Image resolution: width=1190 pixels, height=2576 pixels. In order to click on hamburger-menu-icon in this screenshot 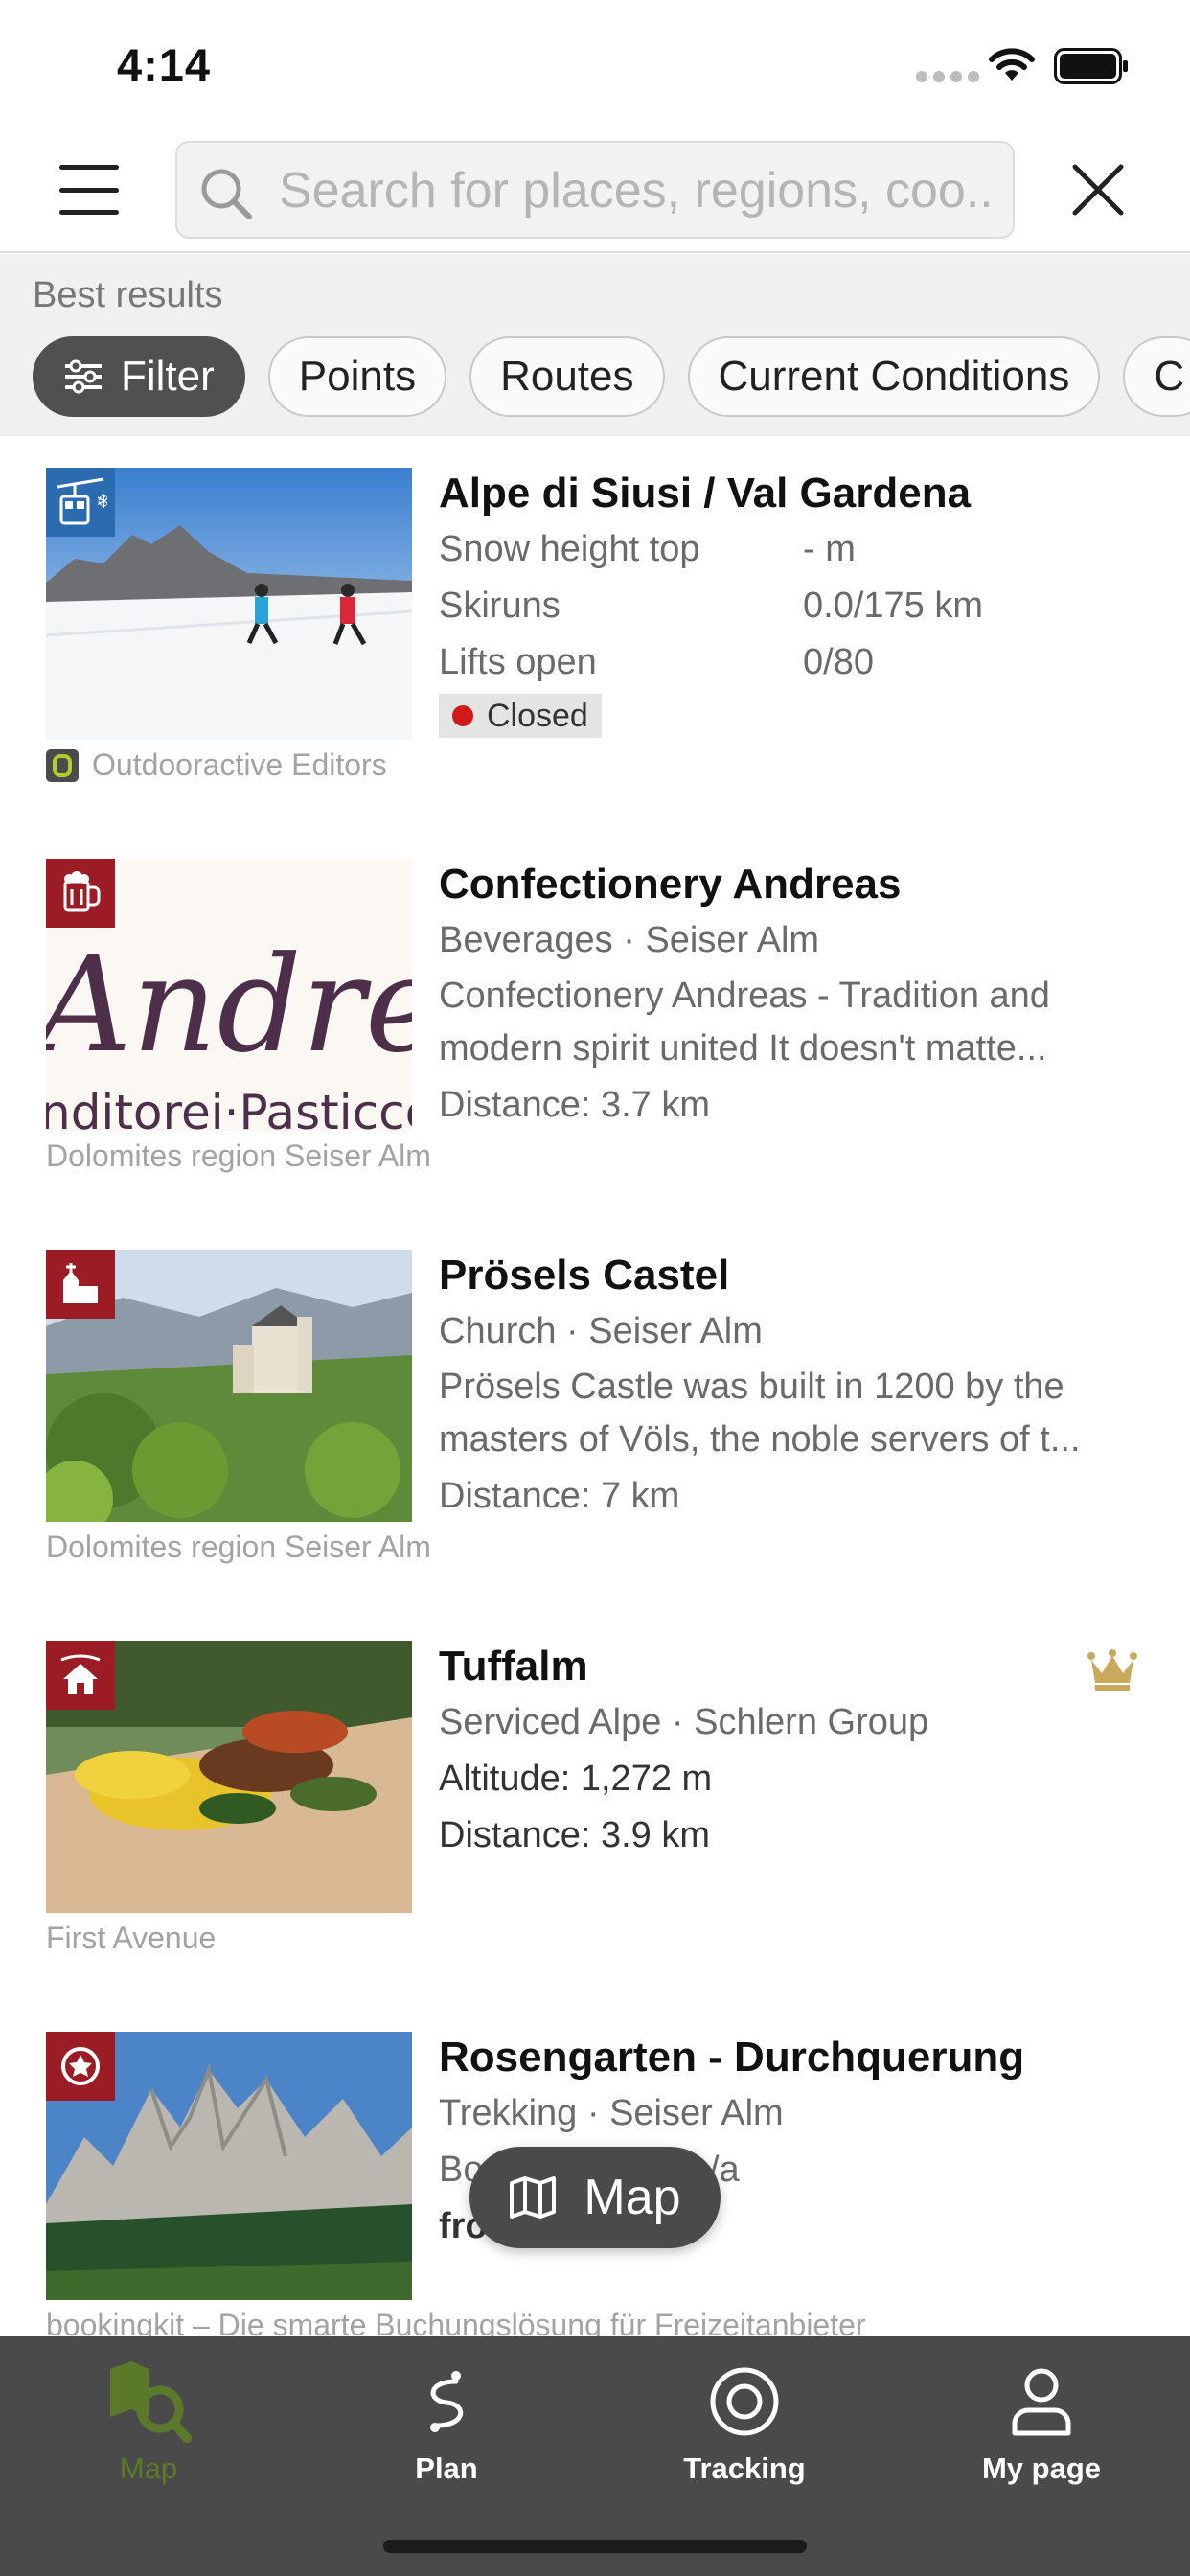, I will do `click(89, 190)`.